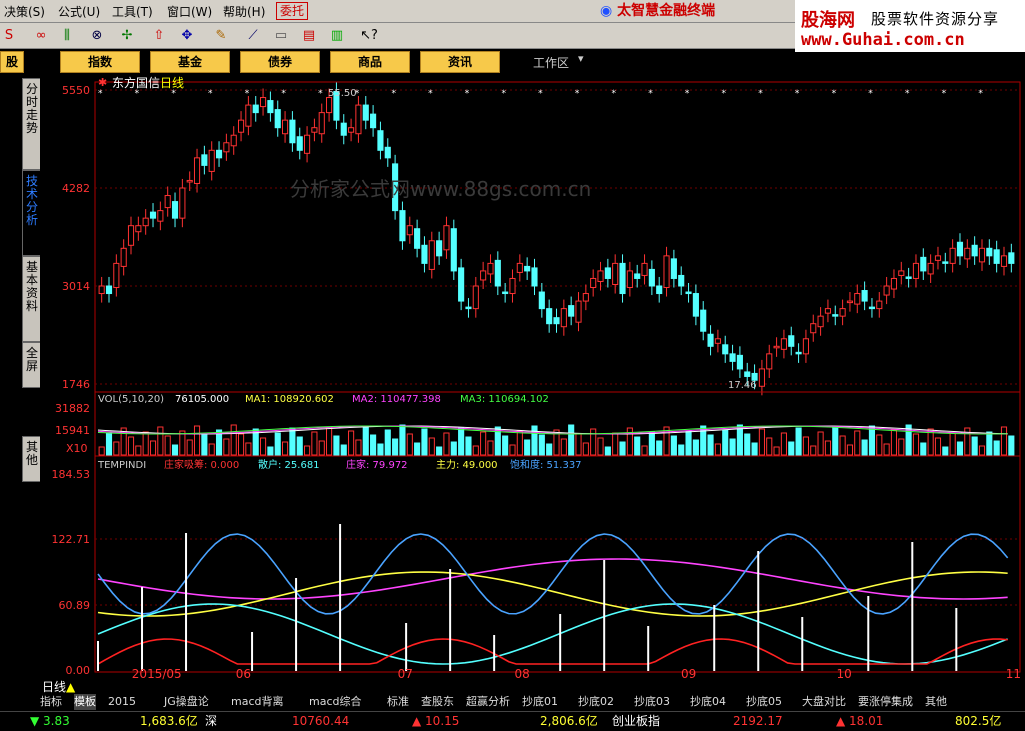  Describe the element at coordinates (76, 384) in the screenshot. I see `price-tick: 1746` at that location.